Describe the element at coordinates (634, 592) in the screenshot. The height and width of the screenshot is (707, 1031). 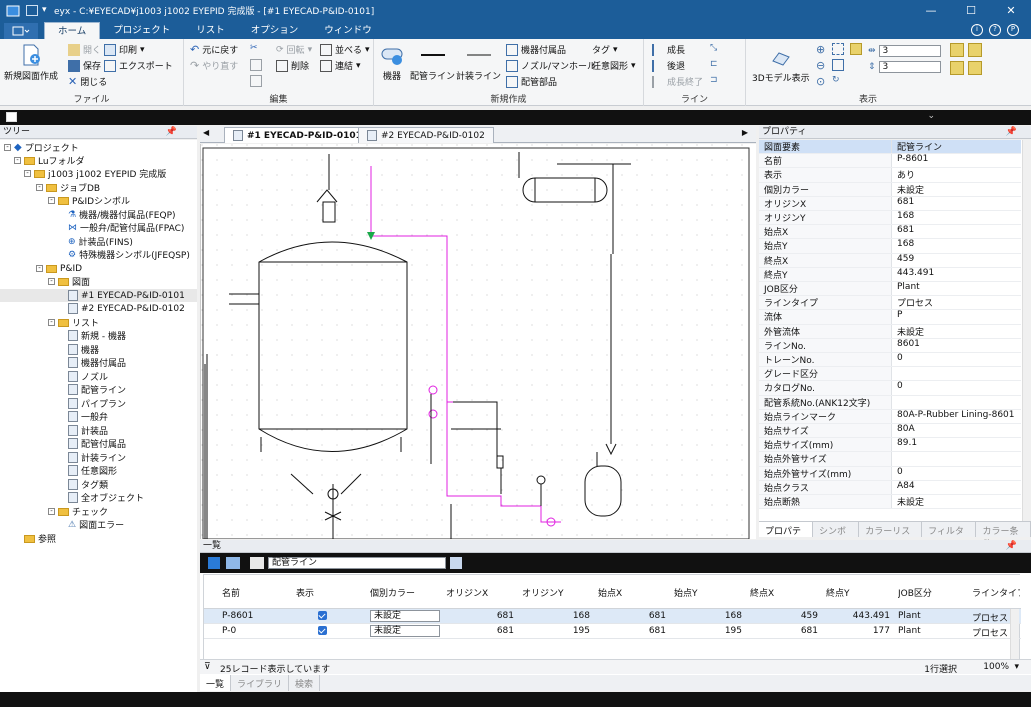
I see `column-header: 始点X` at that location.